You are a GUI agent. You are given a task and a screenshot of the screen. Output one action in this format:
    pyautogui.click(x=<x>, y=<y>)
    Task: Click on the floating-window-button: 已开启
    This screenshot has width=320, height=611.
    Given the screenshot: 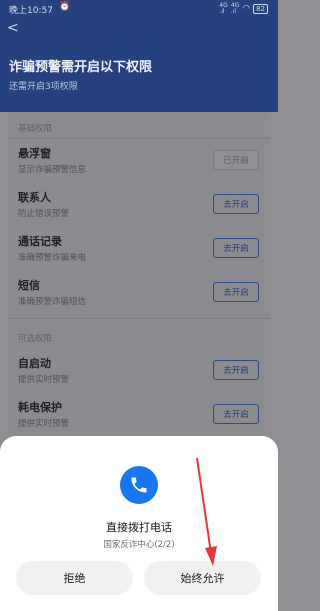 What is the action you would take?
    pyautogui.click(x=236, y=160)
    